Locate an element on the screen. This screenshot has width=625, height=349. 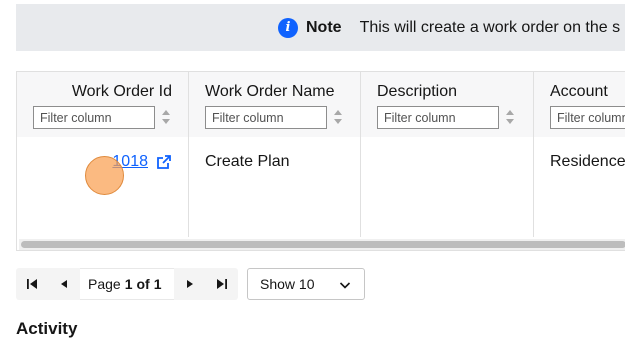
pagination: Page 1 of 1 is located at coordinates (127, 284).